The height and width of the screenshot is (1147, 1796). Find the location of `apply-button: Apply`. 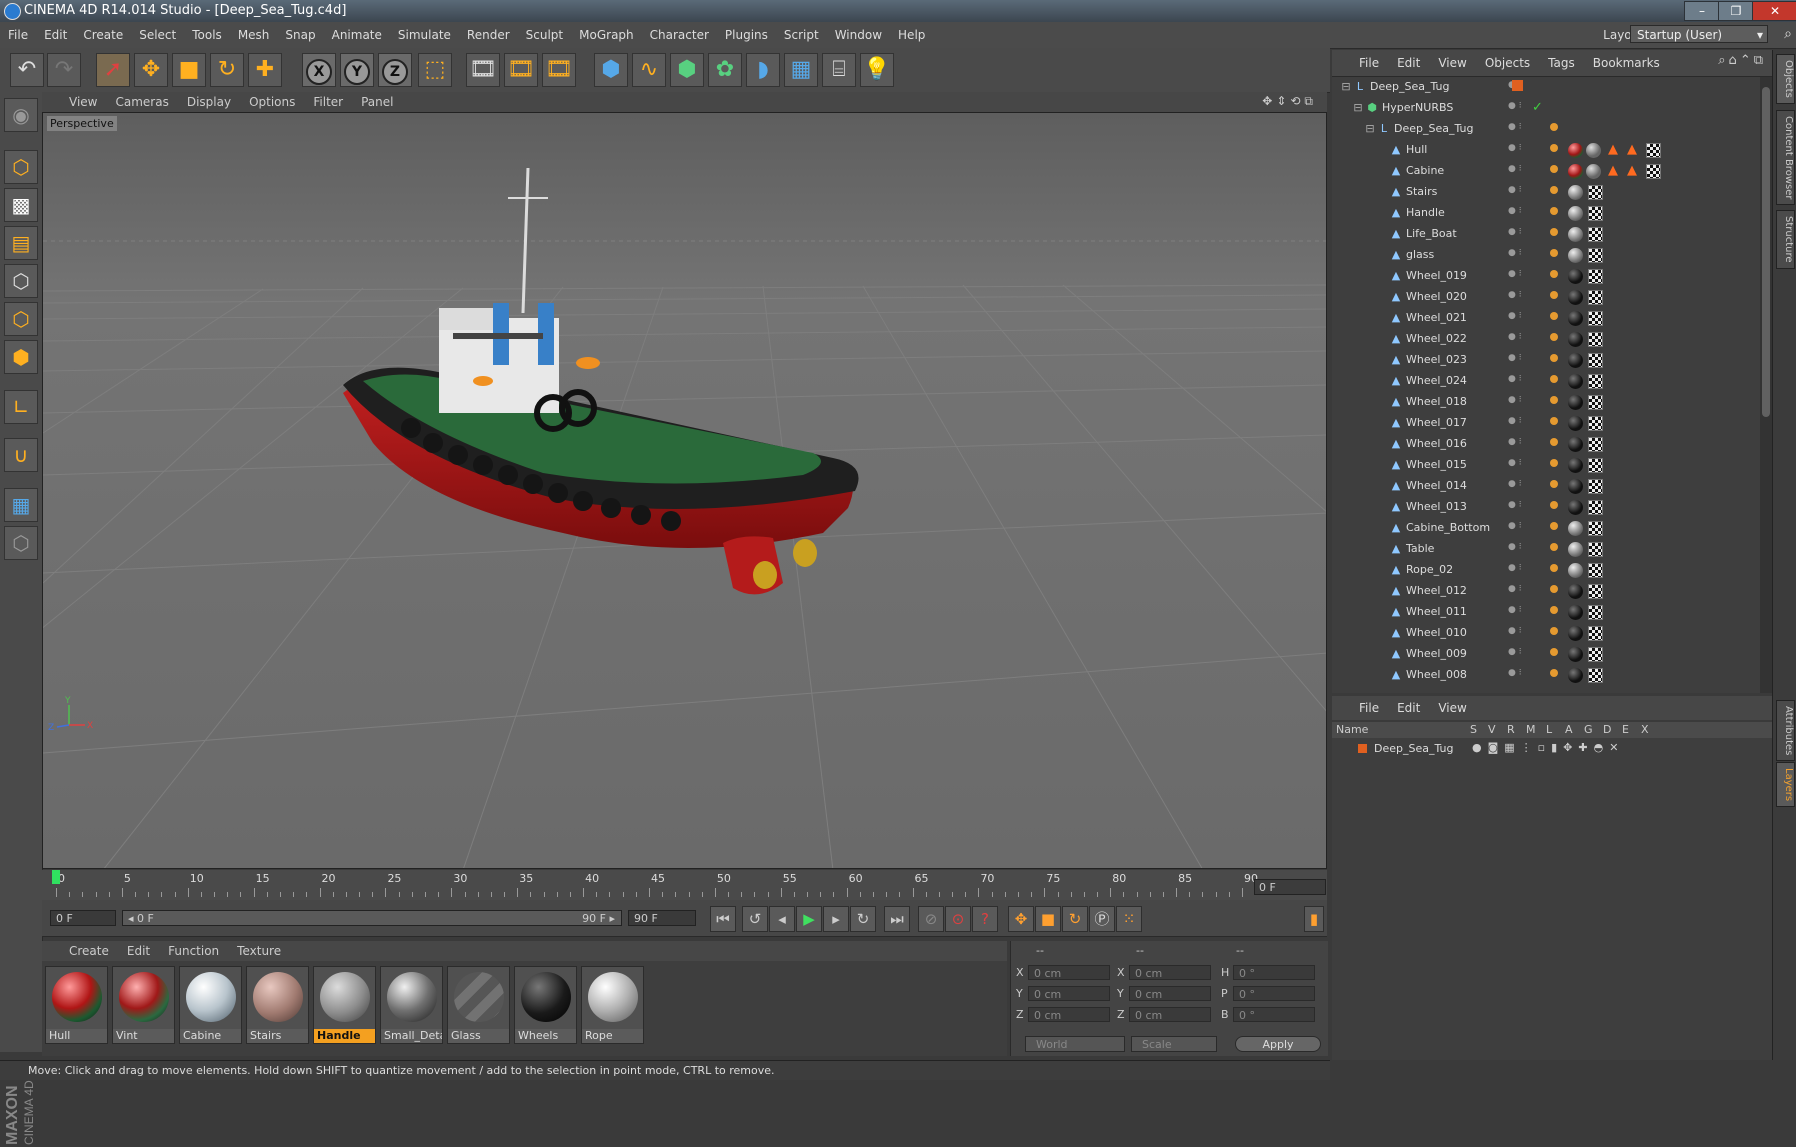

apply-button: Apply is located at coordinates (1278, 1044).